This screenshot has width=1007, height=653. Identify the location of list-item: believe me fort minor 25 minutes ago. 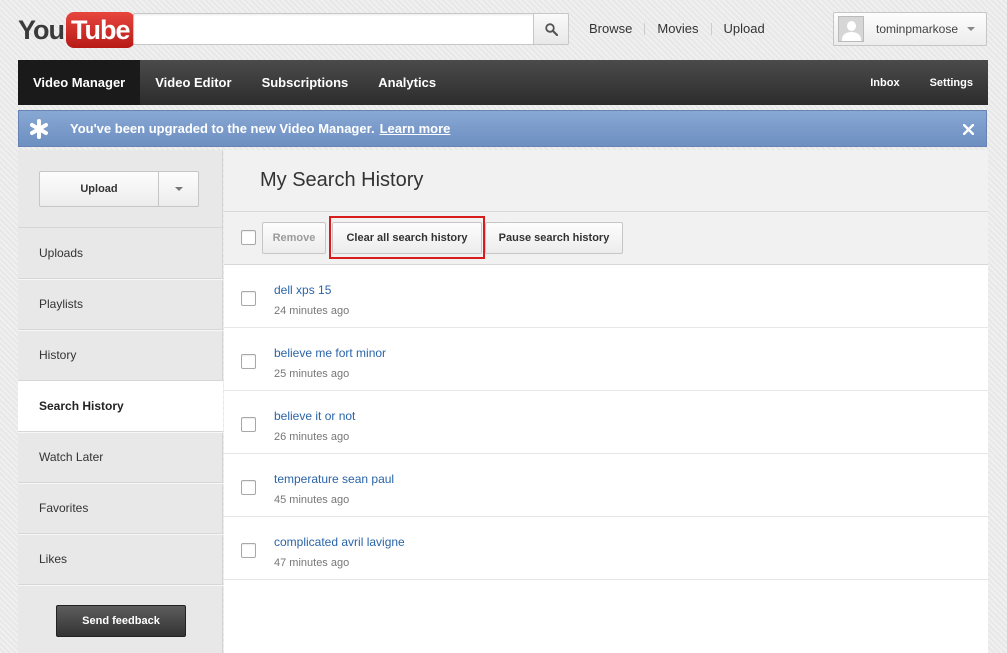
(606, 359).